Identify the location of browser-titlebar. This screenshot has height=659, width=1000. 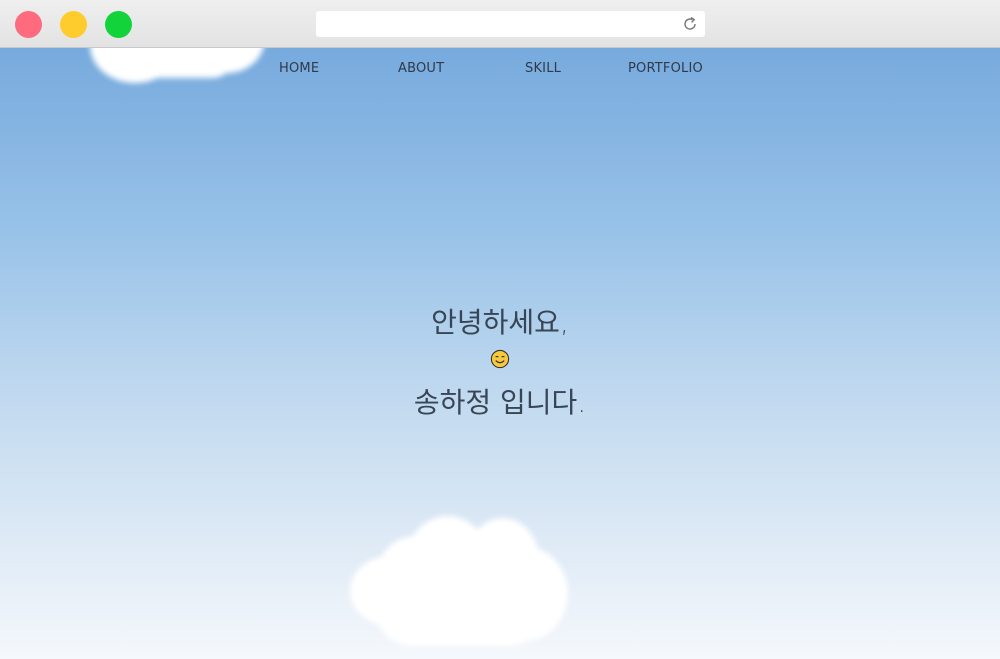
(500, 24).